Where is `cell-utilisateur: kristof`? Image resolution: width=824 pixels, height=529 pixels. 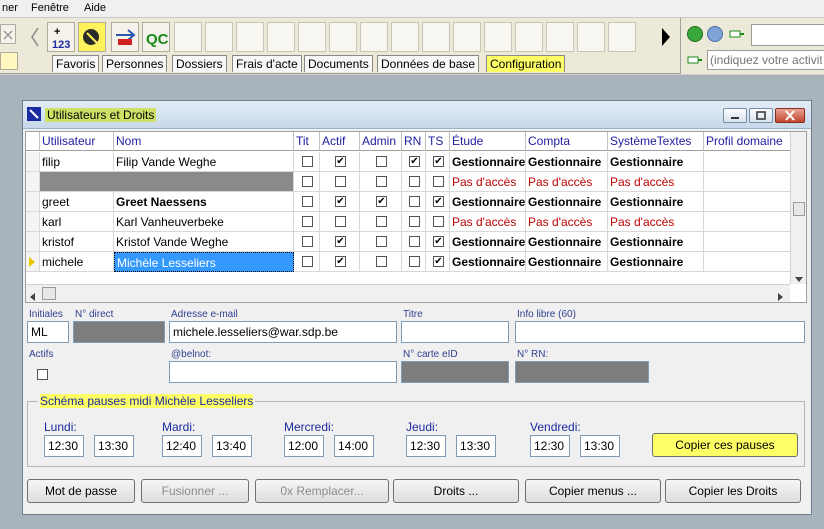
cell-utilisateur: kristof is located at coordinates (77, 242).